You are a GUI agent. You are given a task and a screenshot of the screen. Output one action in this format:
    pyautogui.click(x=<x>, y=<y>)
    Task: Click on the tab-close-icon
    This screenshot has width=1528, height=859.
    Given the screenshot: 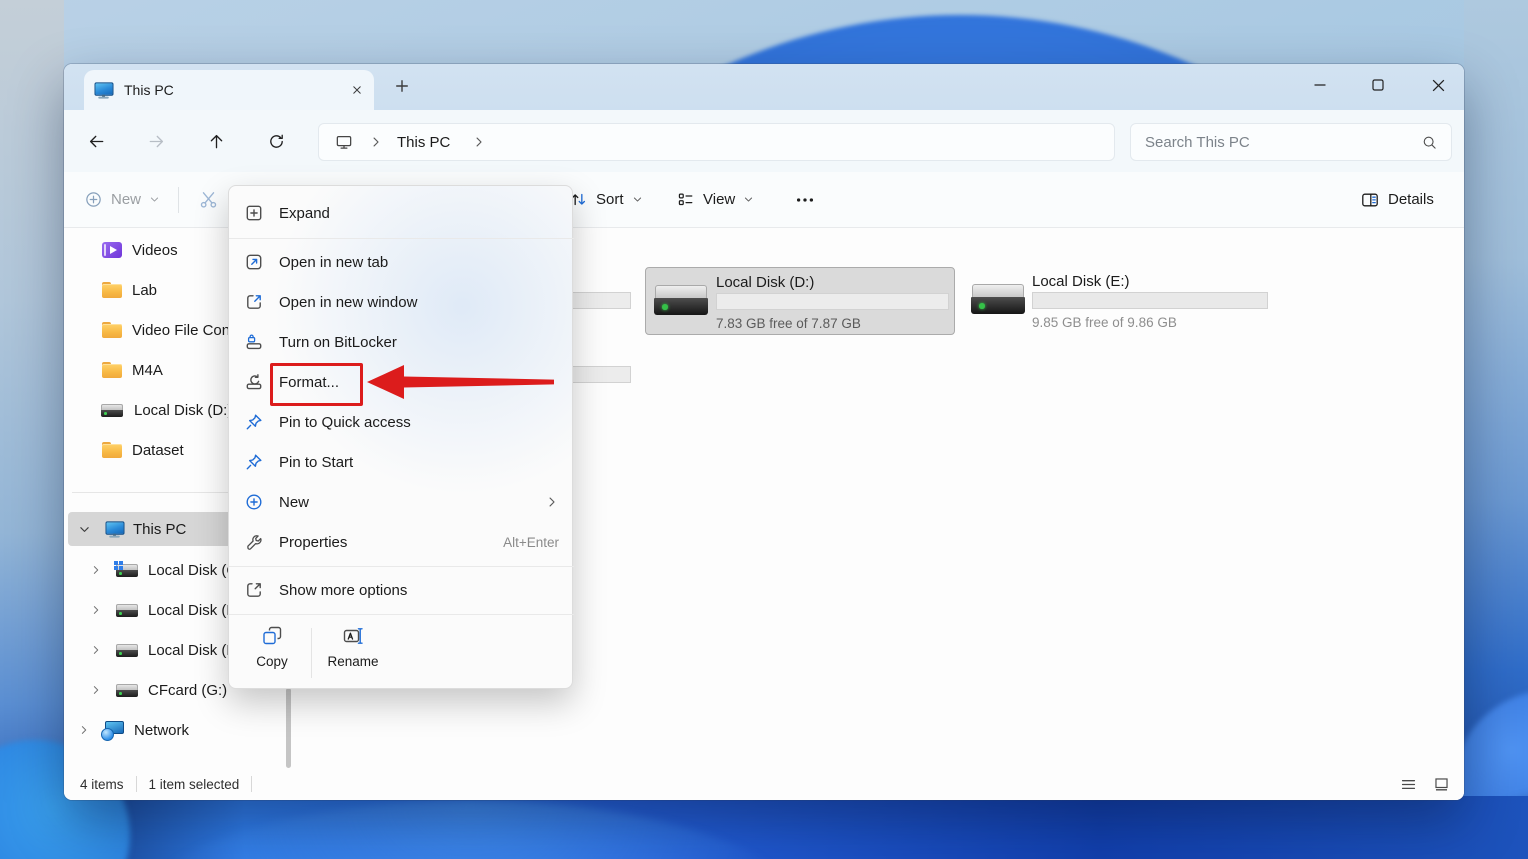 What is the action you would take?
    pyautogui.click(x=357, y=90)
    